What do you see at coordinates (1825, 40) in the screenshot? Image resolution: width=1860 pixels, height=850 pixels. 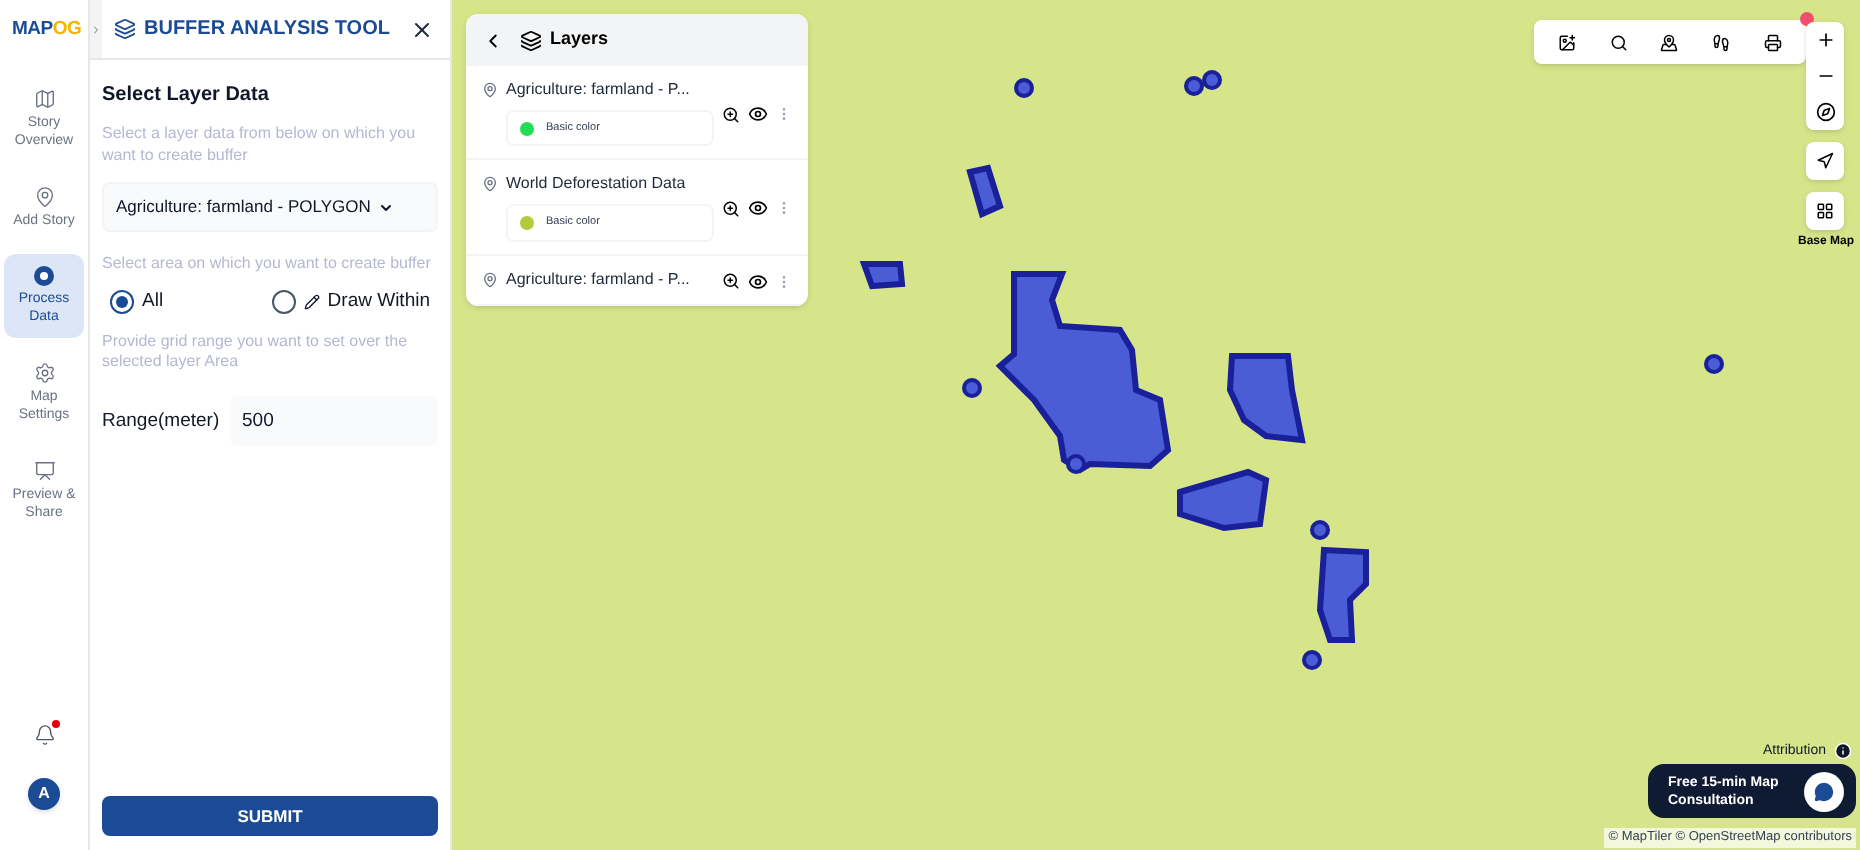 I see `zoom-in-icon` at bounding box center [1825, 40].